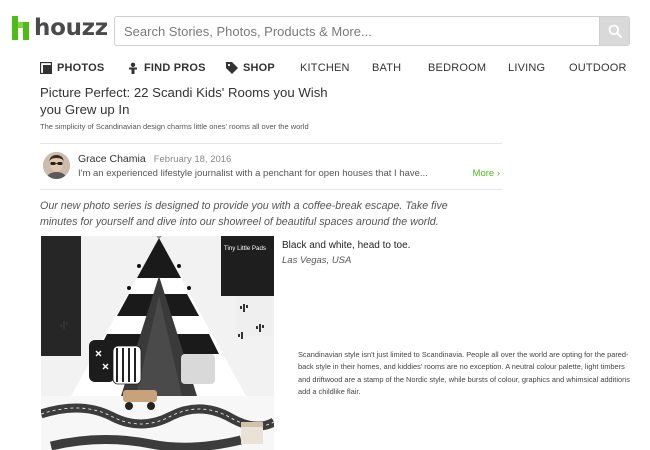  Describe the element at coordinates (175, 68) in the screenshot. I see `nav-find-pros-label: FIND PROS` at that location.